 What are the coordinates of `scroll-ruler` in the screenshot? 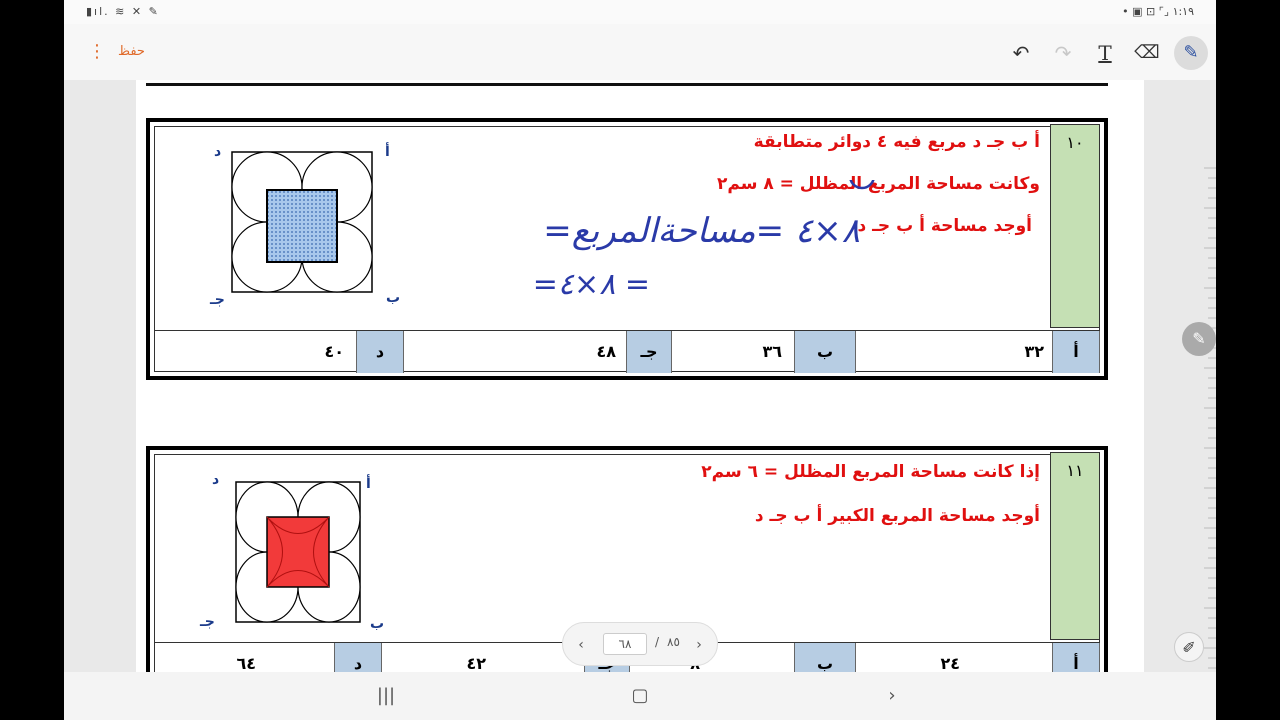 It's located at (1207, 418).